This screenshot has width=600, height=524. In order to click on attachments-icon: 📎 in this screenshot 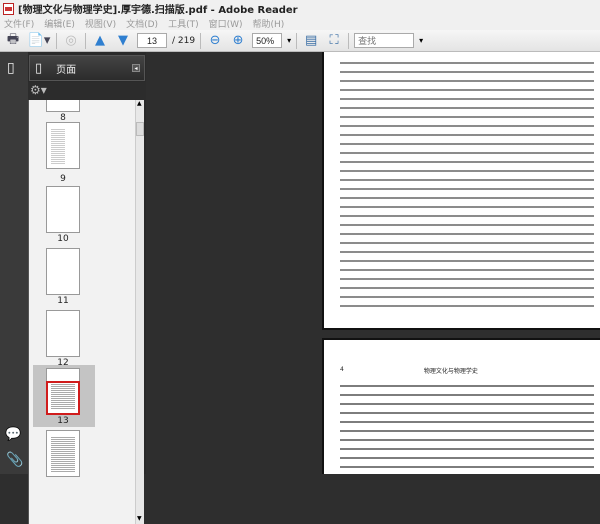, I will do `click(14, 460)`.